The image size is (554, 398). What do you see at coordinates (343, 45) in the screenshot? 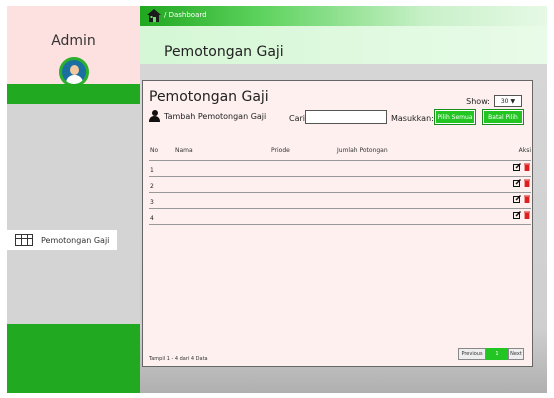
I see `page-header: Pemotongan Gaji` at bounding box center [343, 45].